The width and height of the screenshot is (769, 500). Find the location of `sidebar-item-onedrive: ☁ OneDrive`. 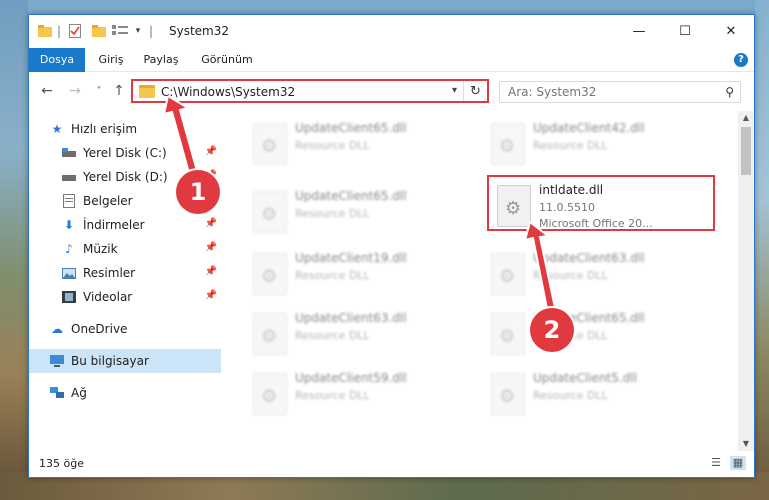

sidebar-item-onedrive: ☁ OneDrive is located at coordinates (125, 329).